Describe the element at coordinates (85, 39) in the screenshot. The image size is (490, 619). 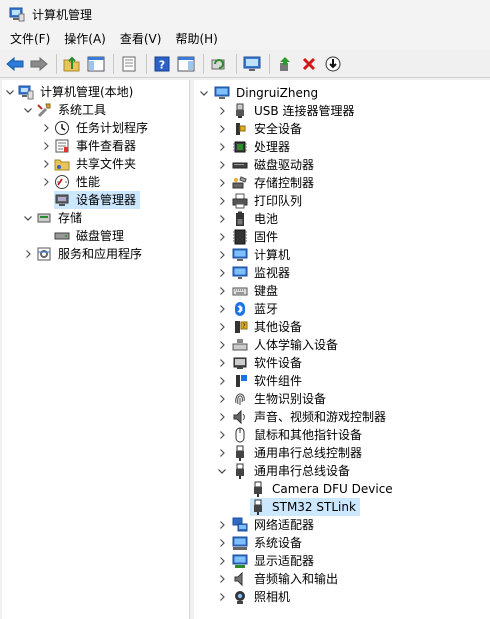
I see `menu-action: 操作(A)` at that location.